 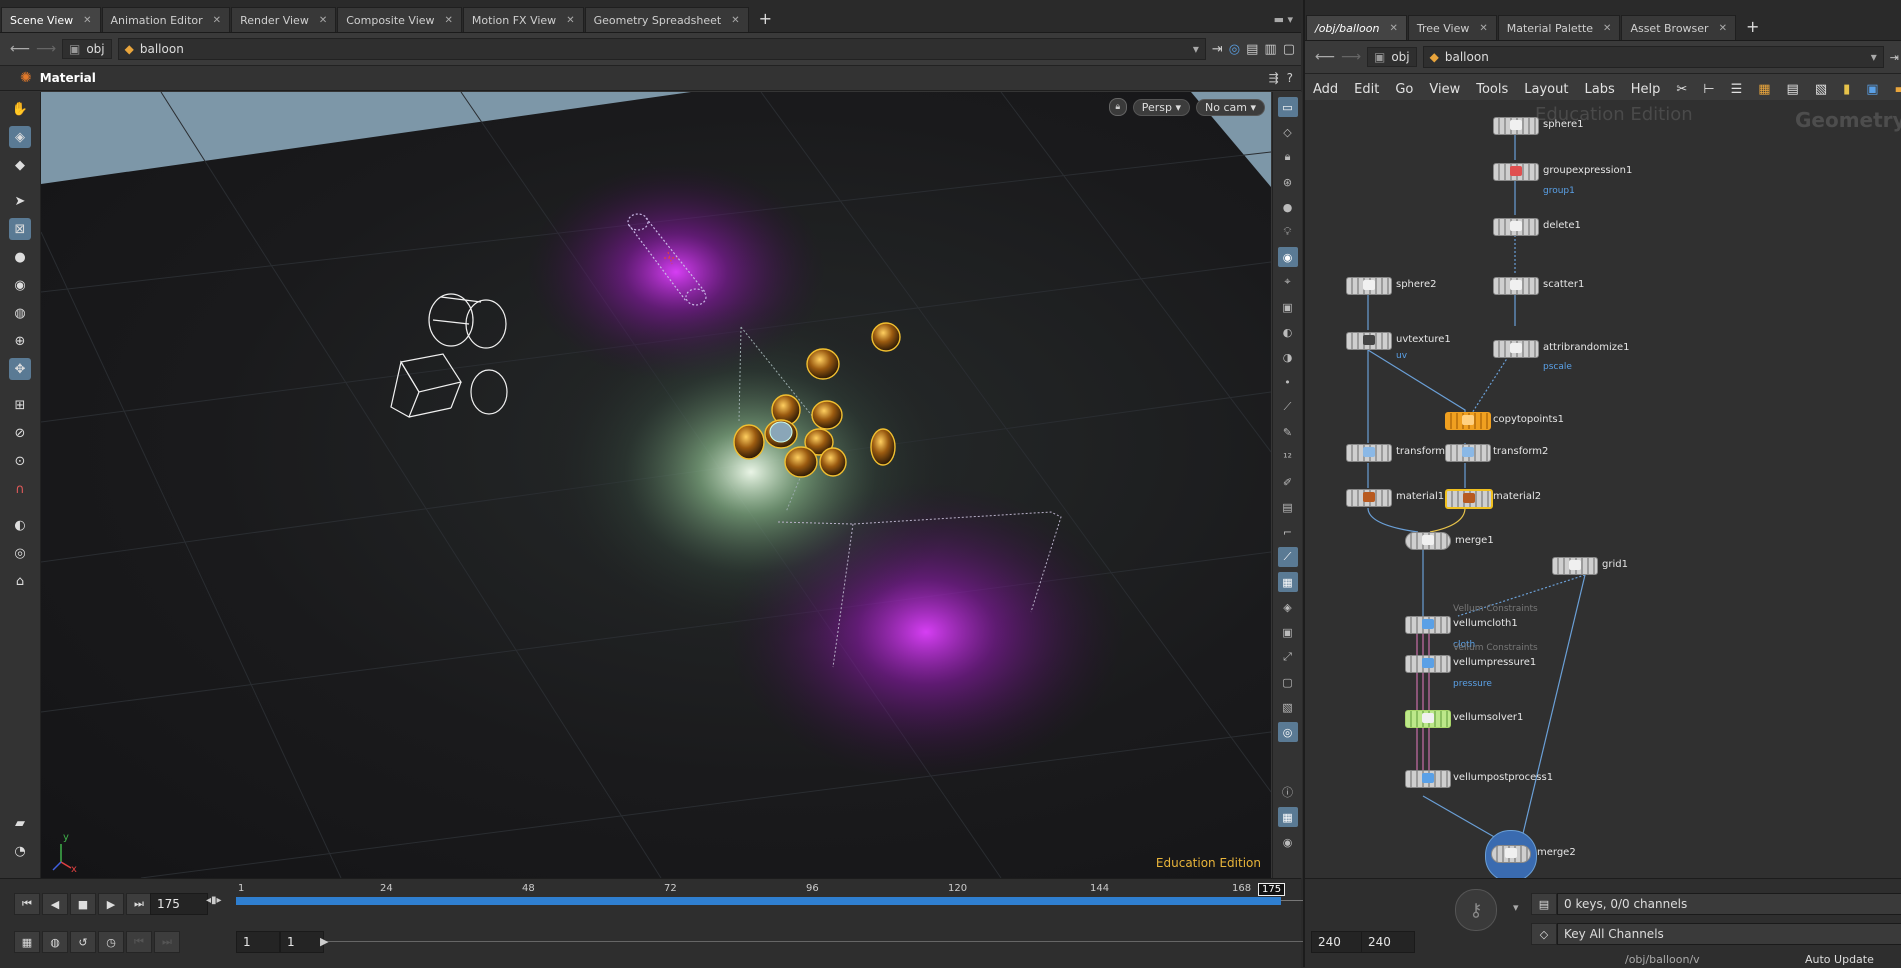 What do you see at coordinates (1468, 453) in the screenshot?
I see `node-transform2` at bounding box center [1468, 453].